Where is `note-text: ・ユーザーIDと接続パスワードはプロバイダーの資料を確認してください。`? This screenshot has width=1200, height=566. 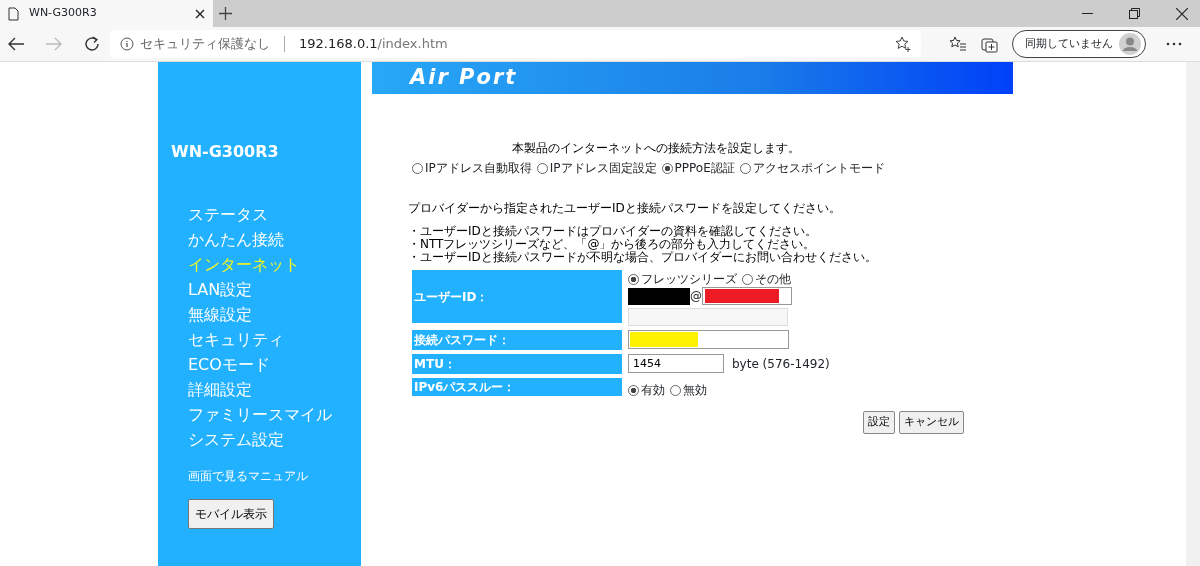 note-text: ・ユーザーIDと接続パスワードはプロバイダーの資料を確認してください。 is located at coordinates (612, 231).